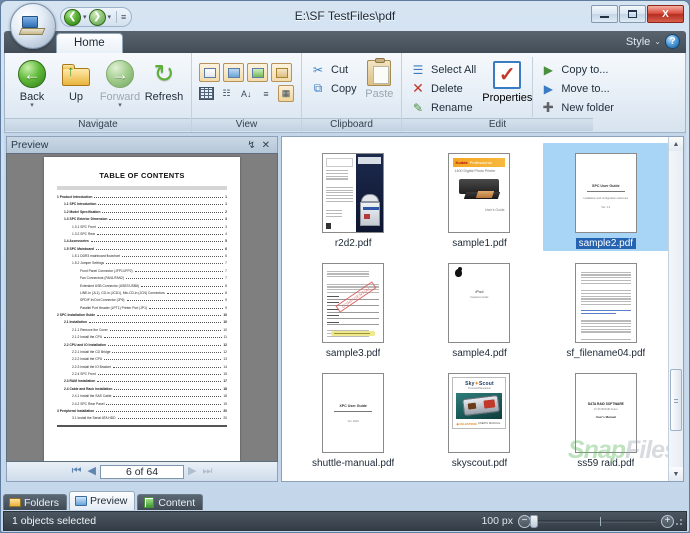  What do you see at coordinates (102, 300) in the screenshot?
I see `toc-entry-text: SPDIF In/Out Connector (JP6)` at bounding box center [102, 300].